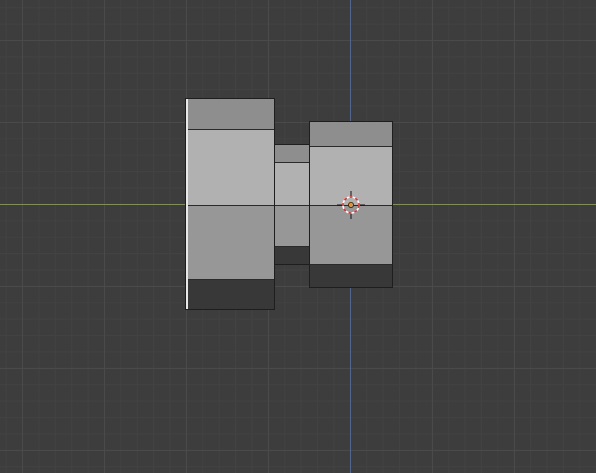 The width and height of the screenshot is (596, 473). Describe the element at coordinates (187, 204) in the screenshot. I see `selected-edge-highlight` at that location.